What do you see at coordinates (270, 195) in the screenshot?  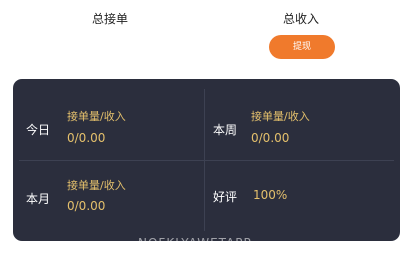 I see `rating-value: 100%` at bounding box center [270, 195].